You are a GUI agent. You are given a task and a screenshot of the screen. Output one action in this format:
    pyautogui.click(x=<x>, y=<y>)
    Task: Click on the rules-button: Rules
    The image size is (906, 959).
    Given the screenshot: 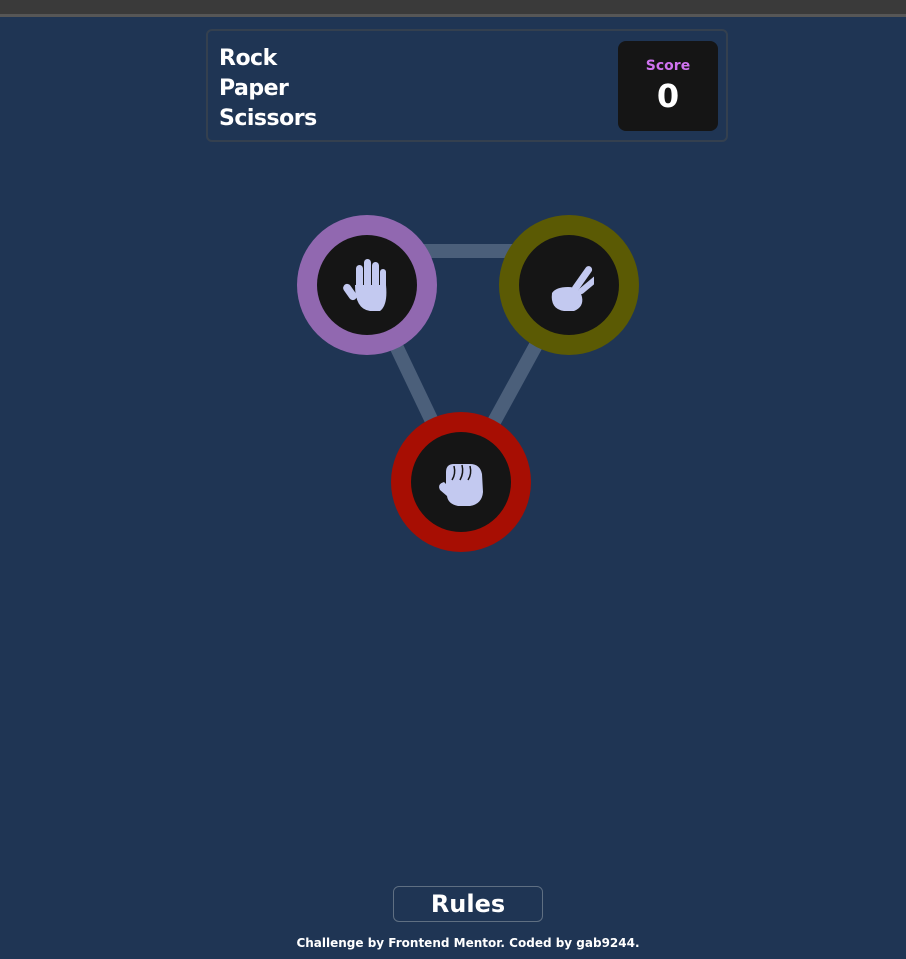 What is the action you would take?
    pyautogui.click(x=468, y=904)
    